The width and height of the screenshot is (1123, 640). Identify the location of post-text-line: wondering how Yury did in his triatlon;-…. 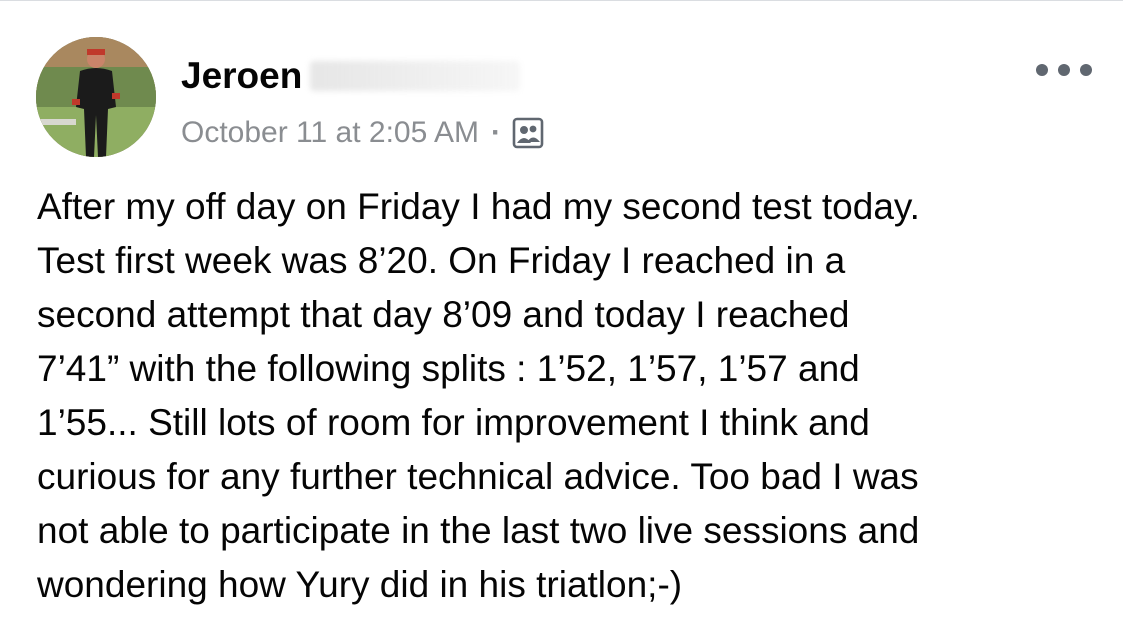
(360, 584).